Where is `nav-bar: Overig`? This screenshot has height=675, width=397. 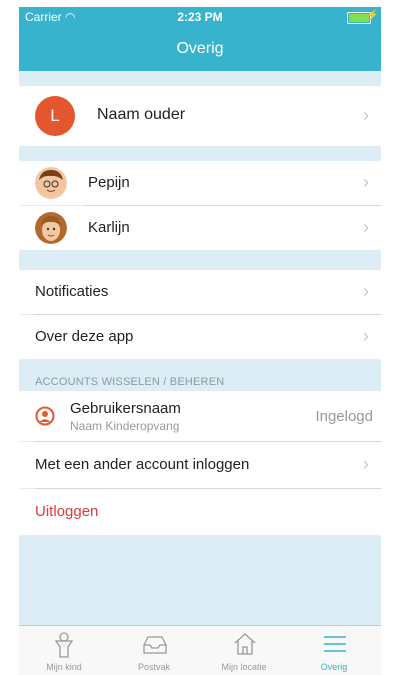 nav-bar: Overig is located at coordinates (200, 49).